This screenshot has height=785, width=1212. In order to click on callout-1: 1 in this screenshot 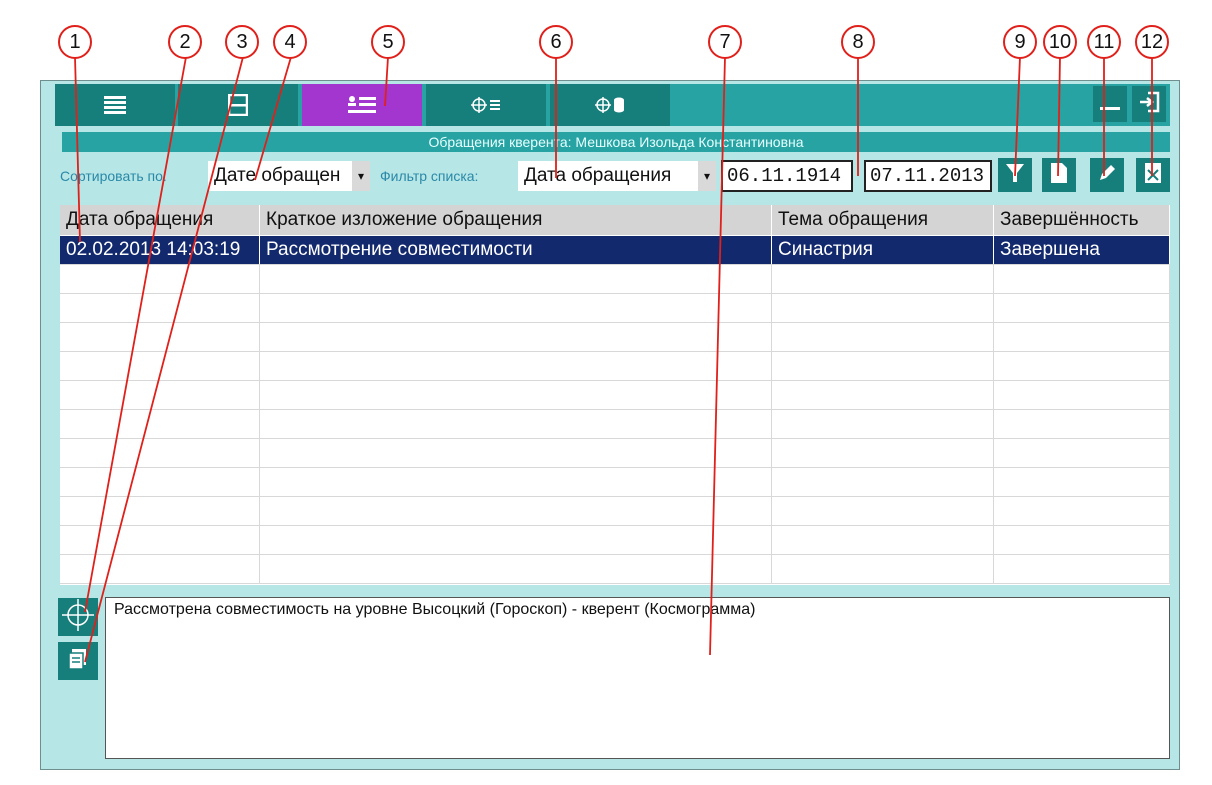, I will do `click(75, 42)`.